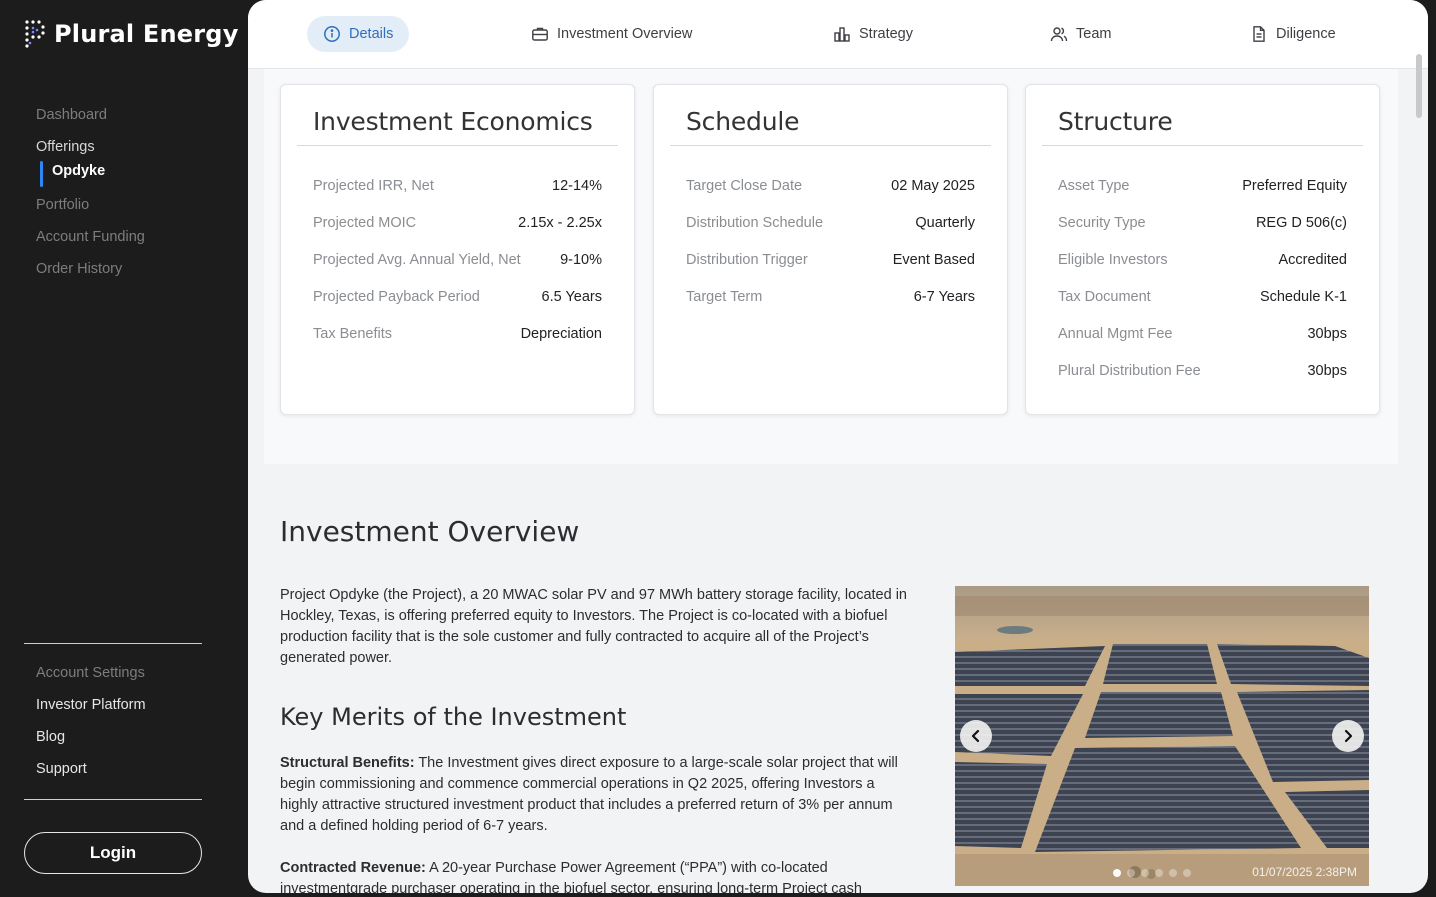 The height and width of the screenshot is (897, 1436). Describe the element at coordinates (371, 34) in the screenshot. I see `tab-label: Details` at that location.